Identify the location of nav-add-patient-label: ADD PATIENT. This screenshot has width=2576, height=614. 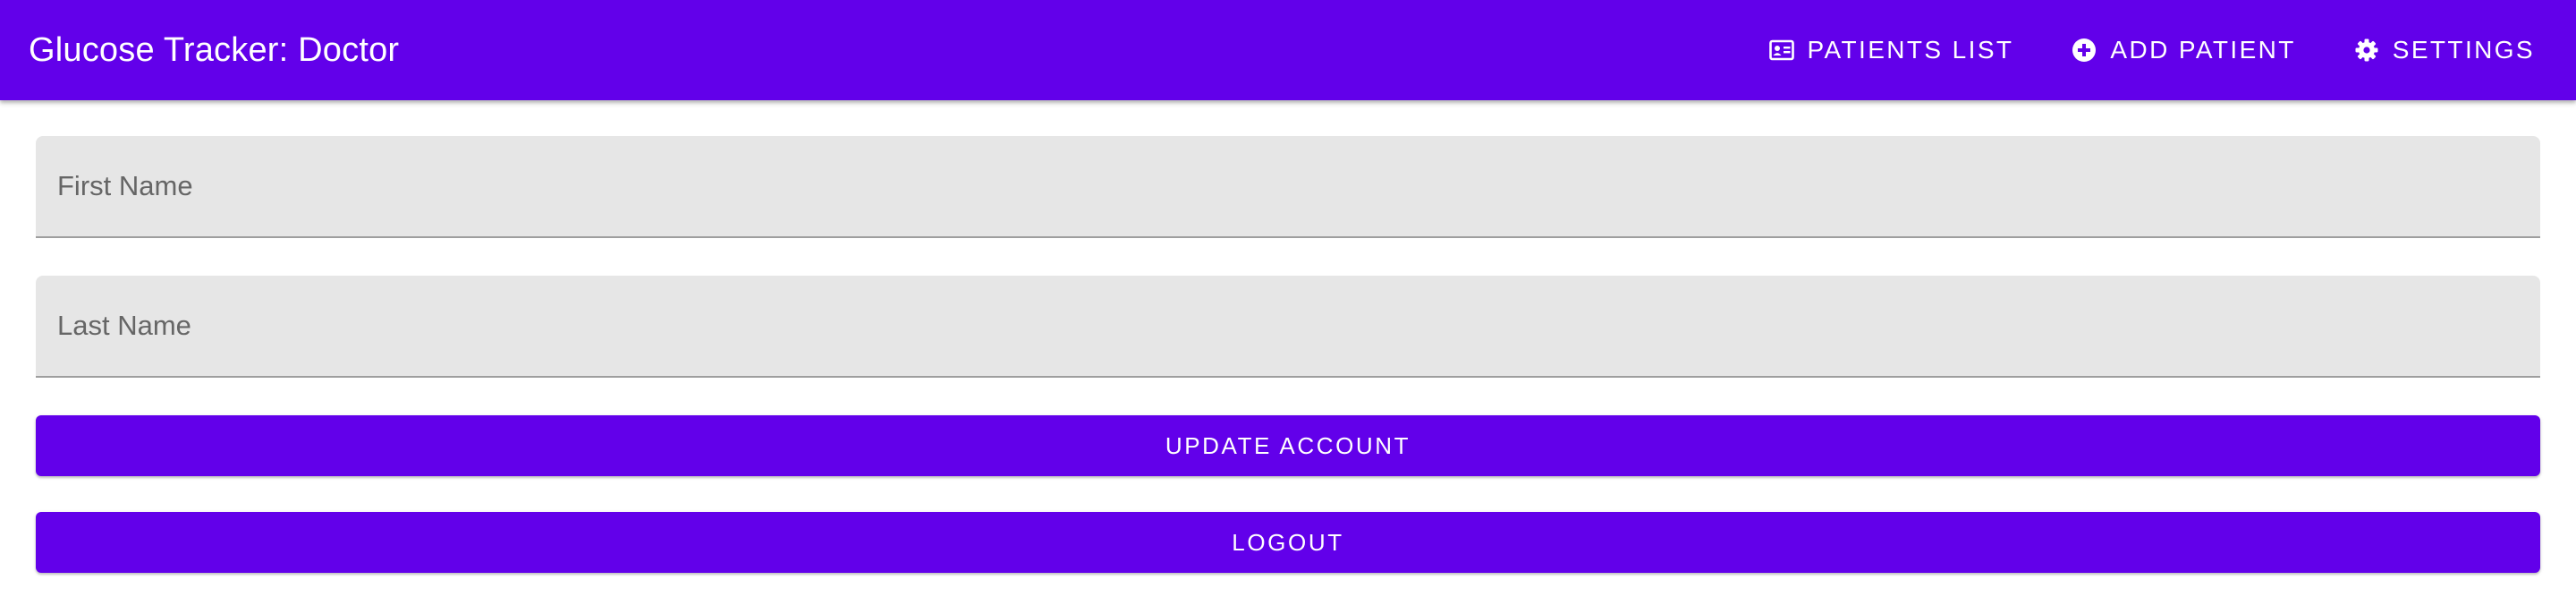
(2203, 50).